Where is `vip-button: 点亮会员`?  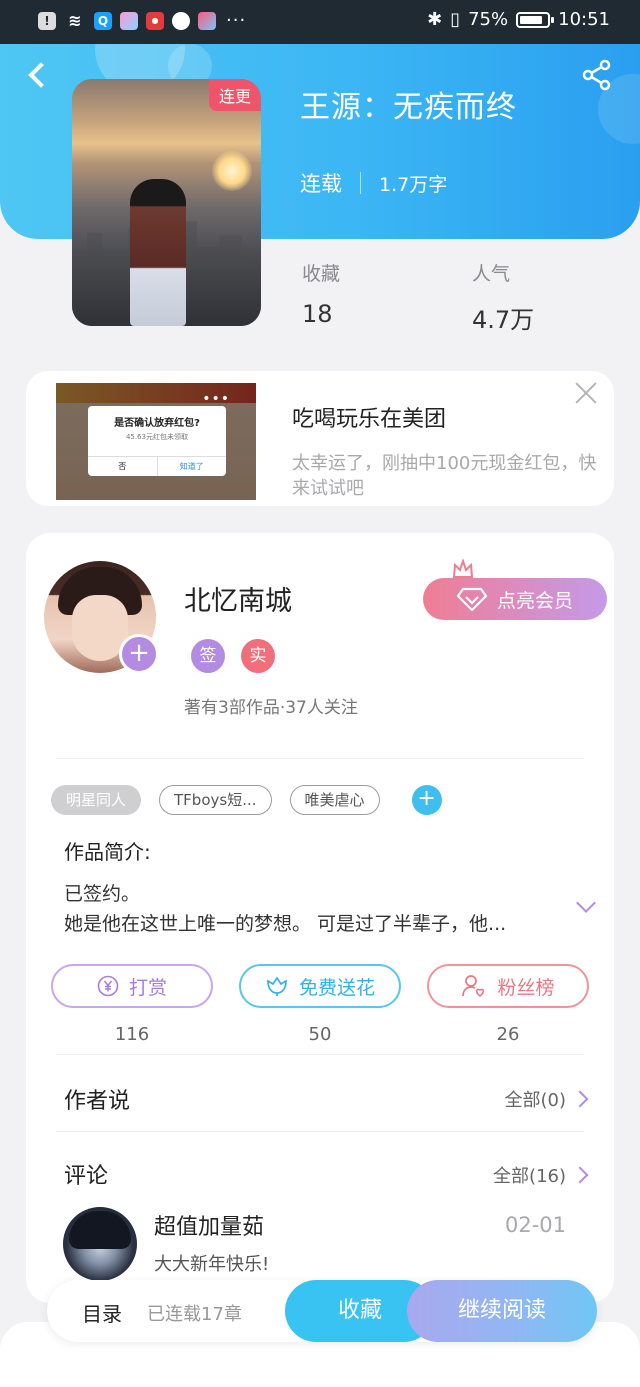
vip-button: 点亮会员 is located at coordinates (515, 599).